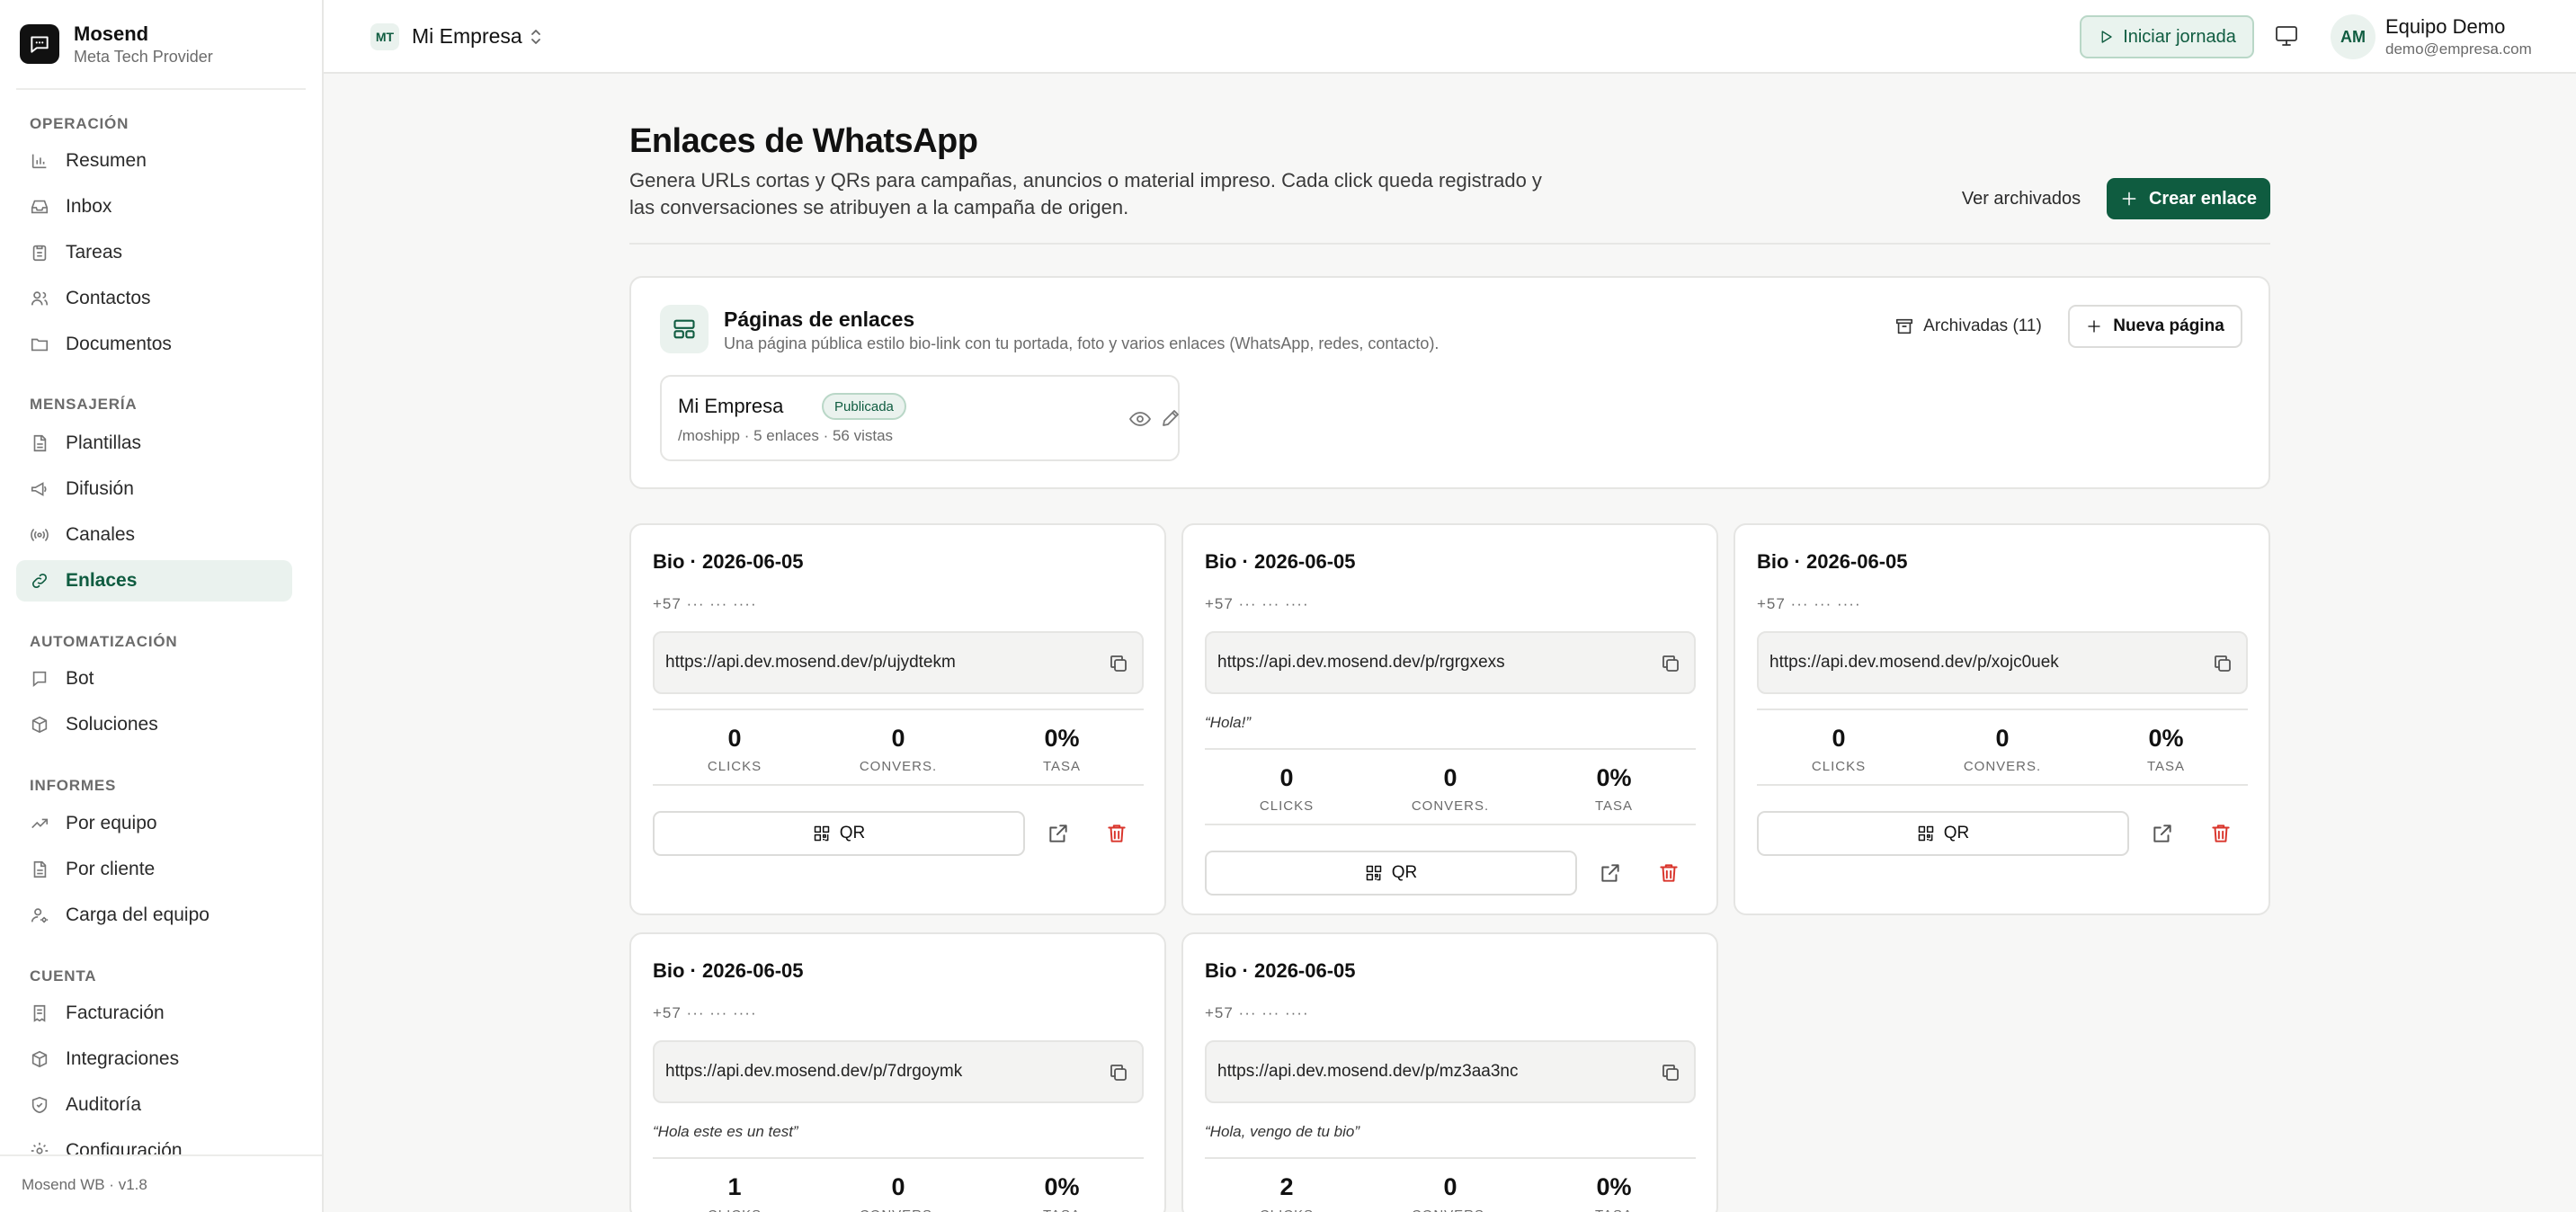 This screenshot has height=1212, width=2576. What do you see at coordinates (1968, 326) in the screenshot?
I see `archived-pages-button: Archivadas (11)` at bounding box center [1968, 326].